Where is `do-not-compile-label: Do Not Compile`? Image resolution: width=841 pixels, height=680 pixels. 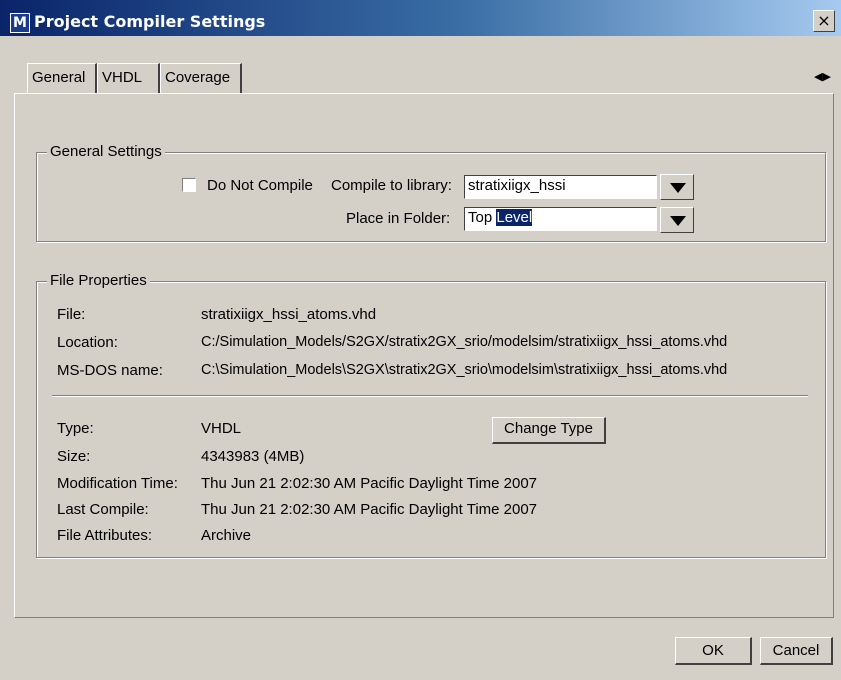 do-not-compile-label: Do Not Compile is located at coordinates (260, 185).